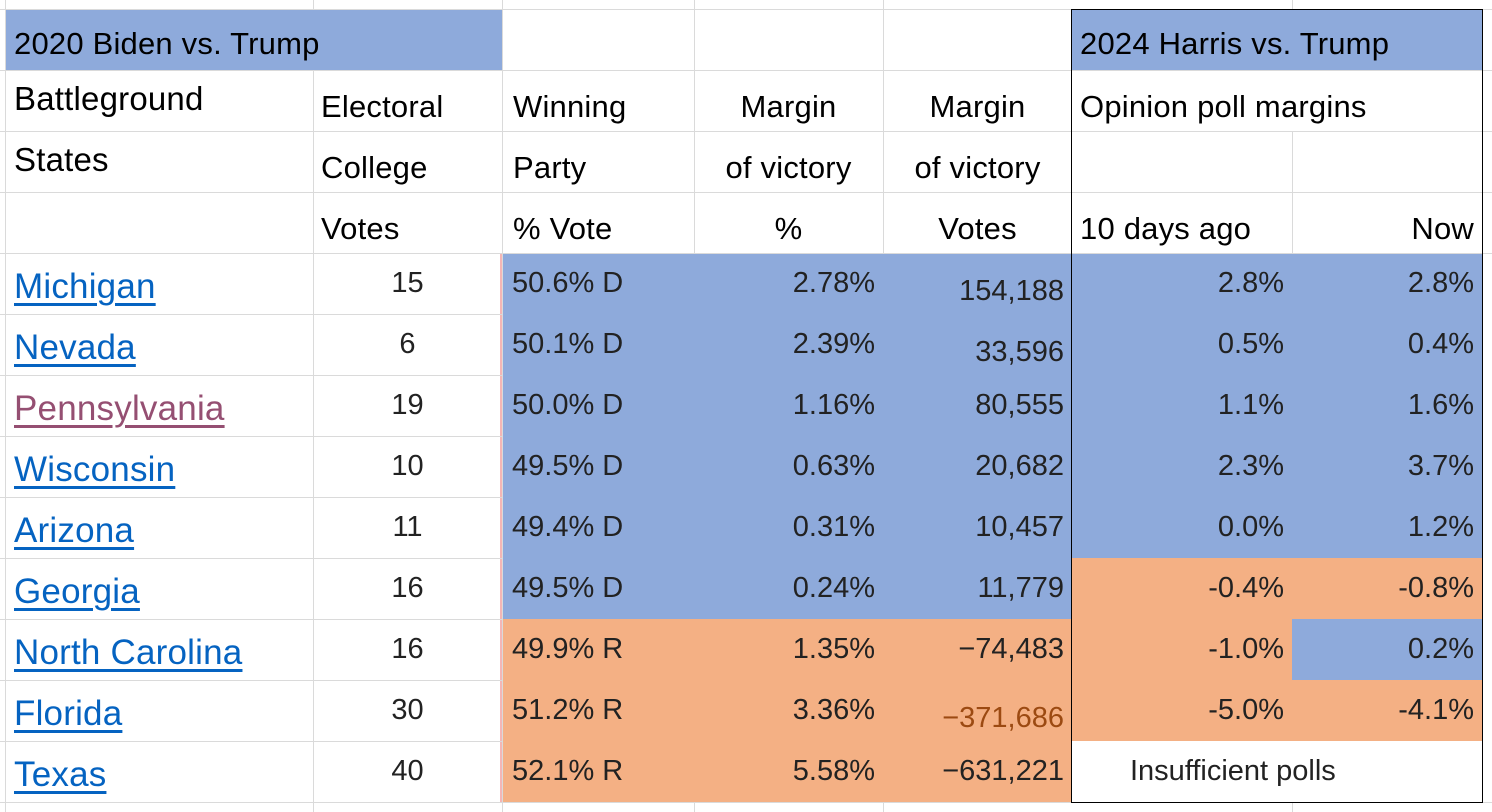 This screenshot has height=812, width=1492. I want to click on poll-now: 3.7%, so click(1440, 466).